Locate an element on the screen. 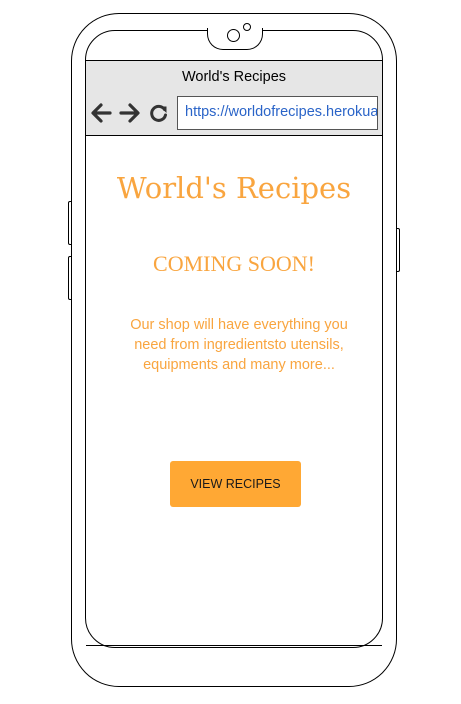 The image size is (461, 704). browser-tab-title: World's Recipes is located at coordinates (234, 77).